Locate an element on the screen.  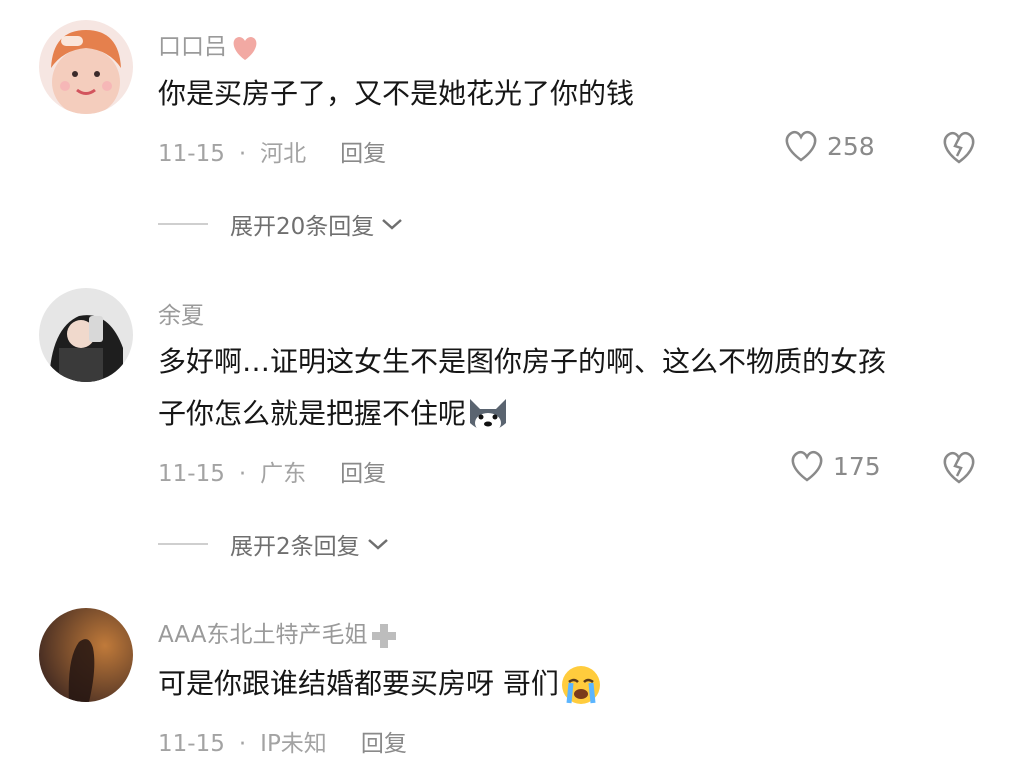
comment-location: 河北 is located at coordinates (283, 154).